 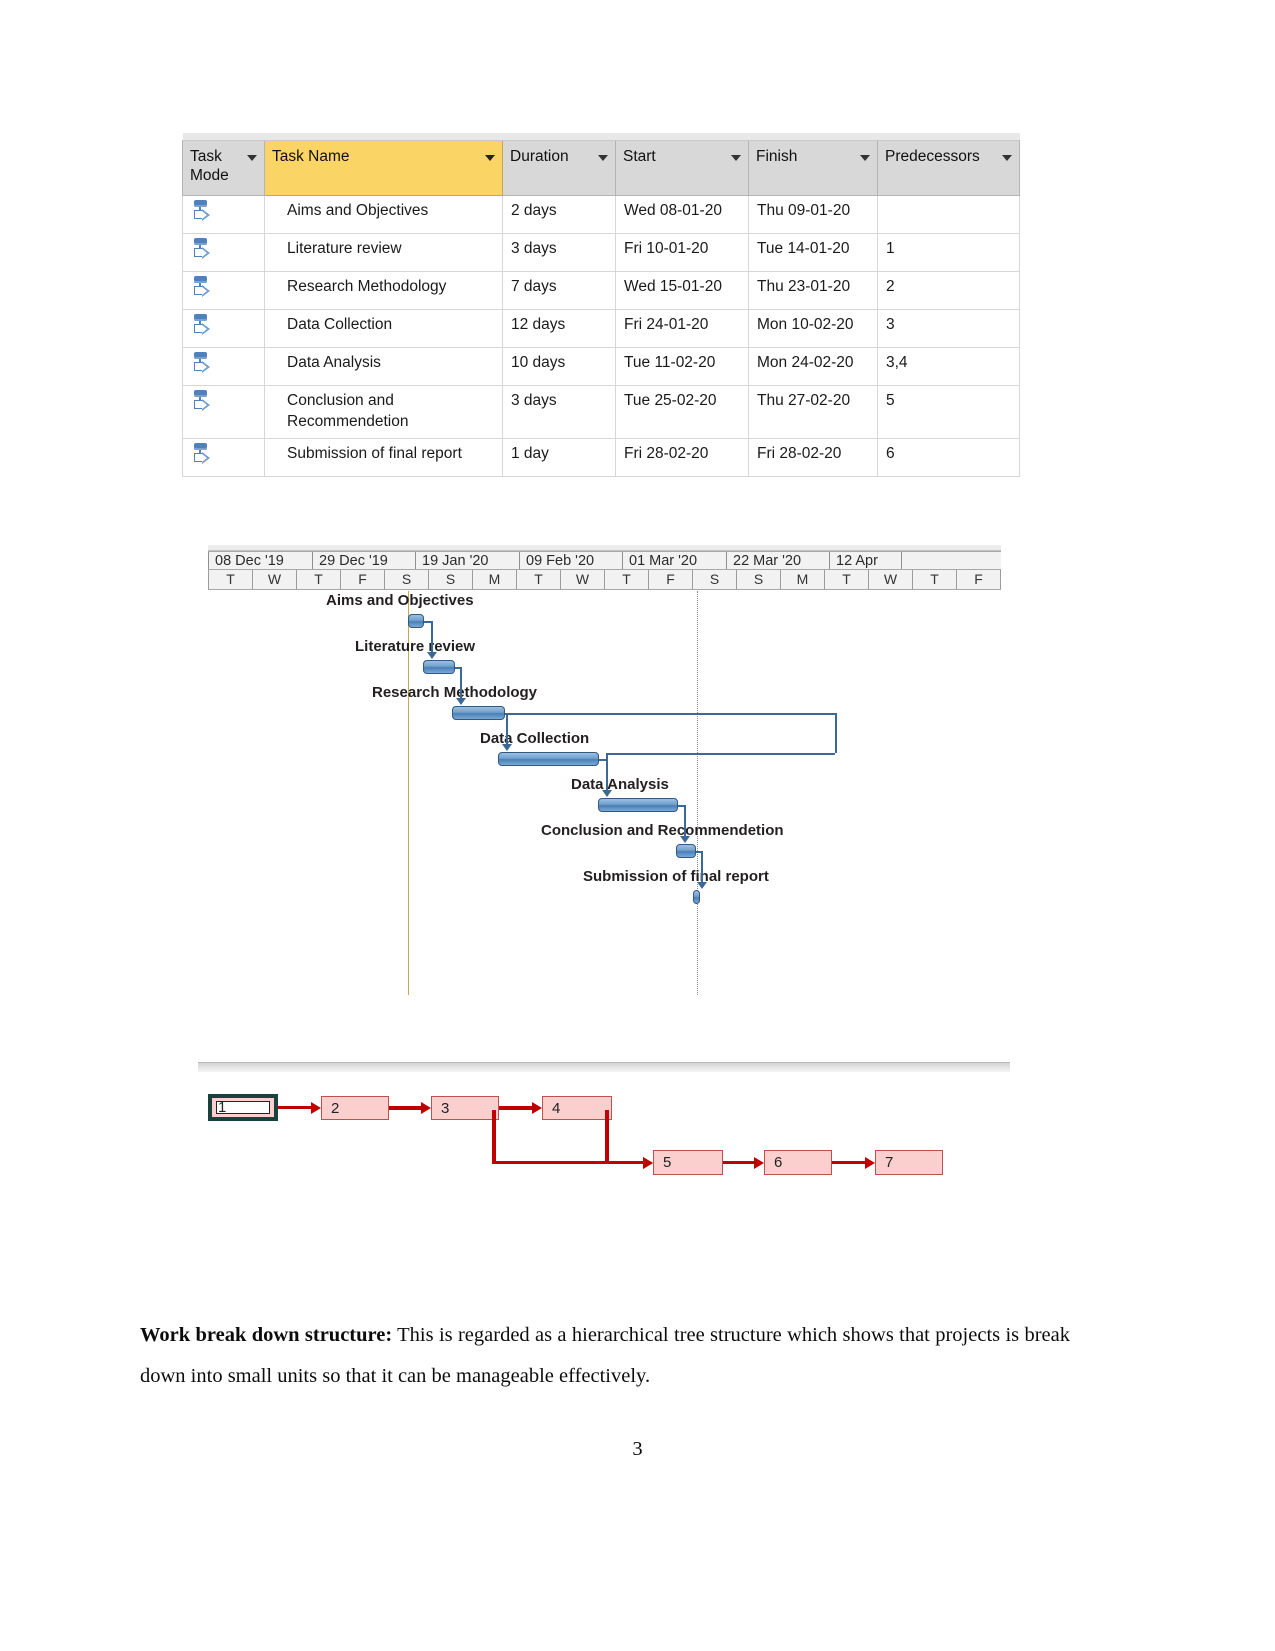 I want to click on cell-predecessors, so click(x=948, y=214).